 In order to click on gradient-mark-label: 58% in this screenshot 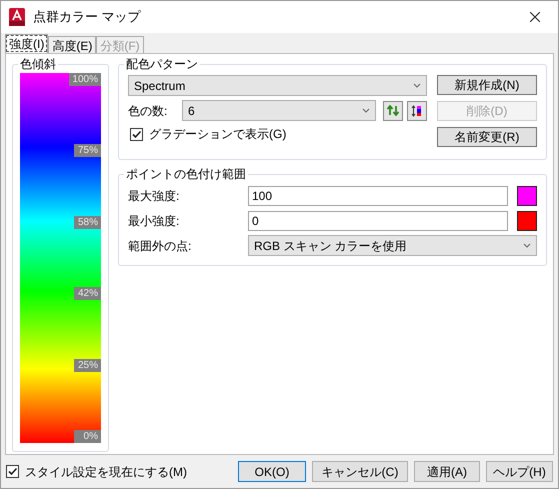, I will do `click(87, 222)`.